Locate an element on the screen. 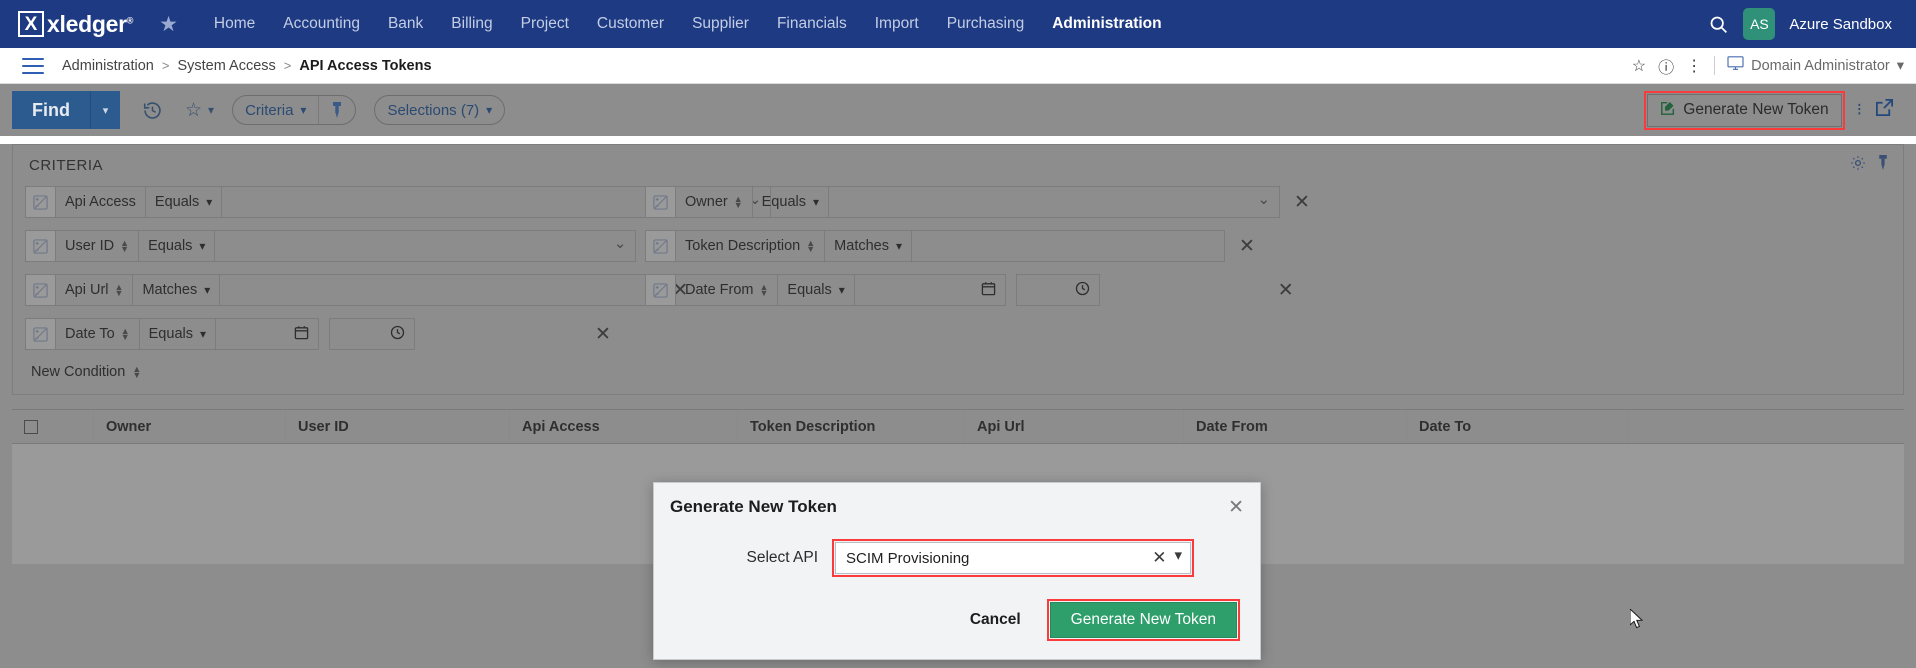 This screenshot has width=1916, height=668. nav-item-supplier: Supplier is located at coordinates (720, 24).